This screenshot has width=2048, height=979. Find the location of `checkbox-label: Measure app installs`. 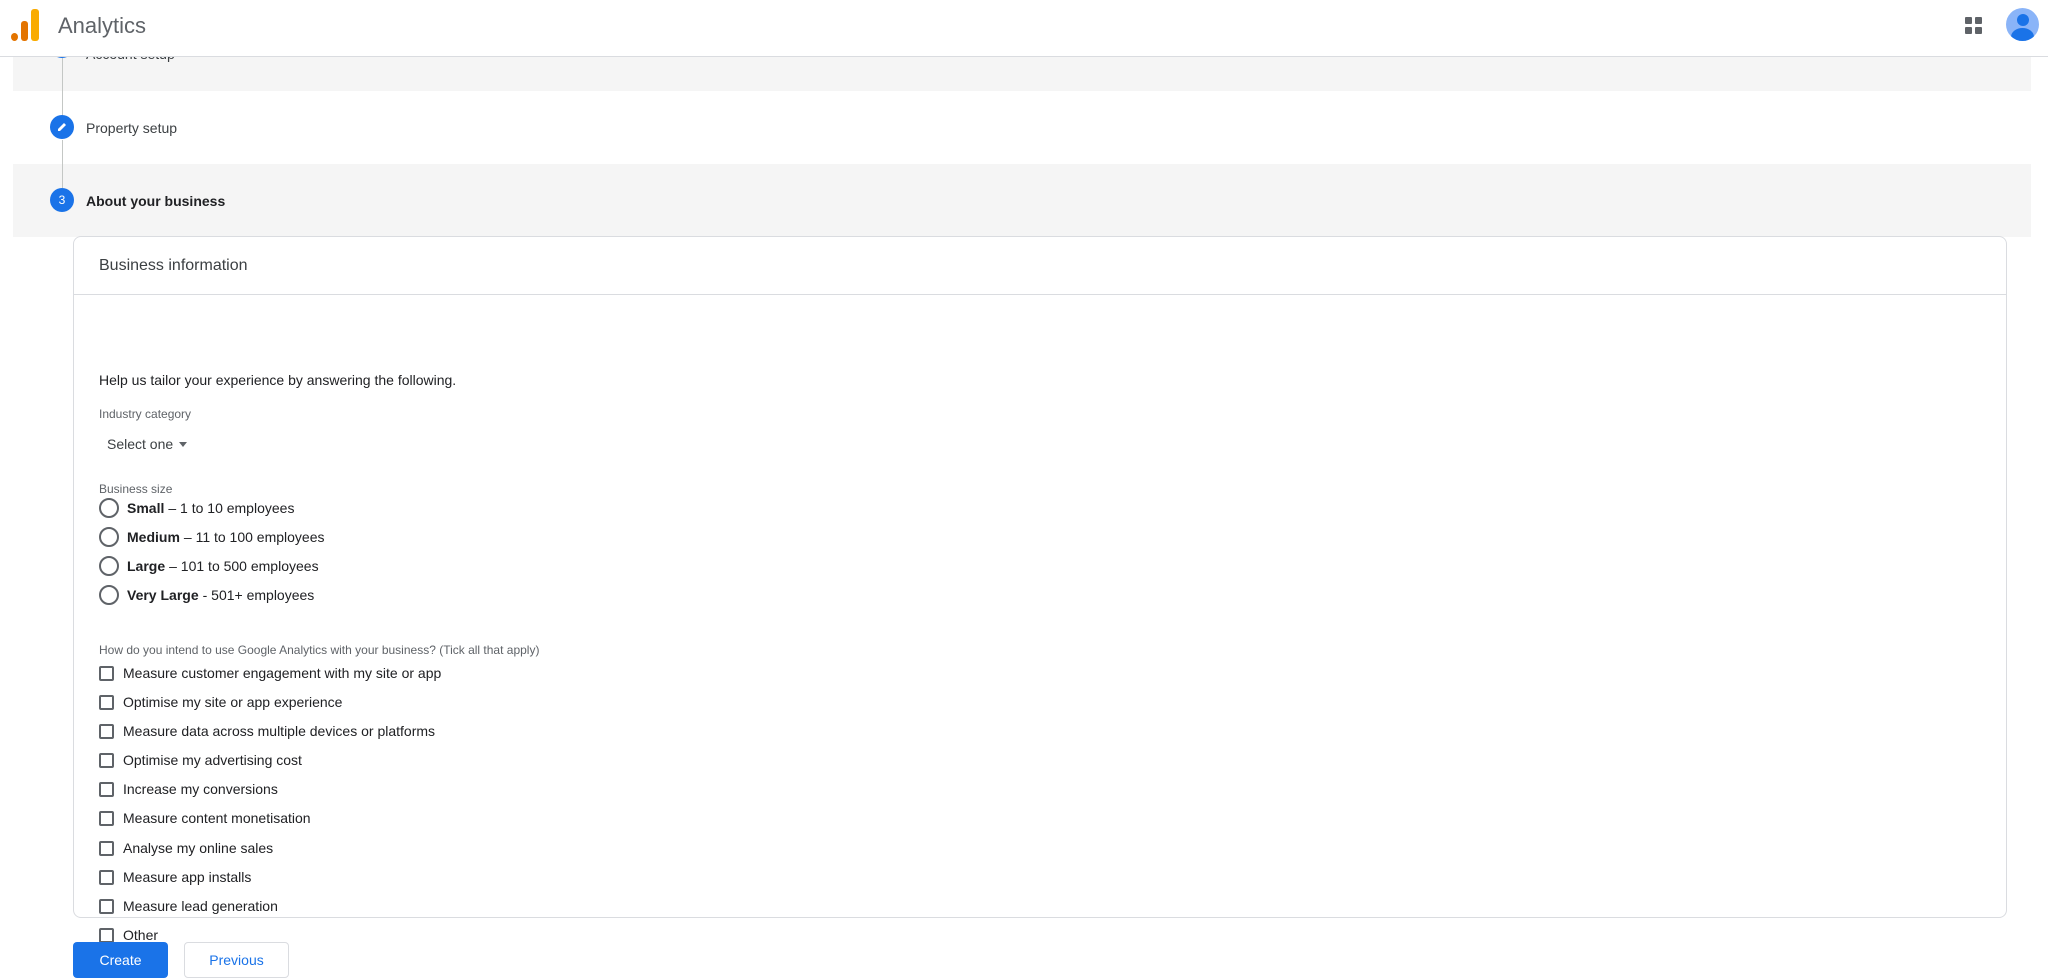

checkbox-label: Measure app installs is located at coordinates (187, 877).